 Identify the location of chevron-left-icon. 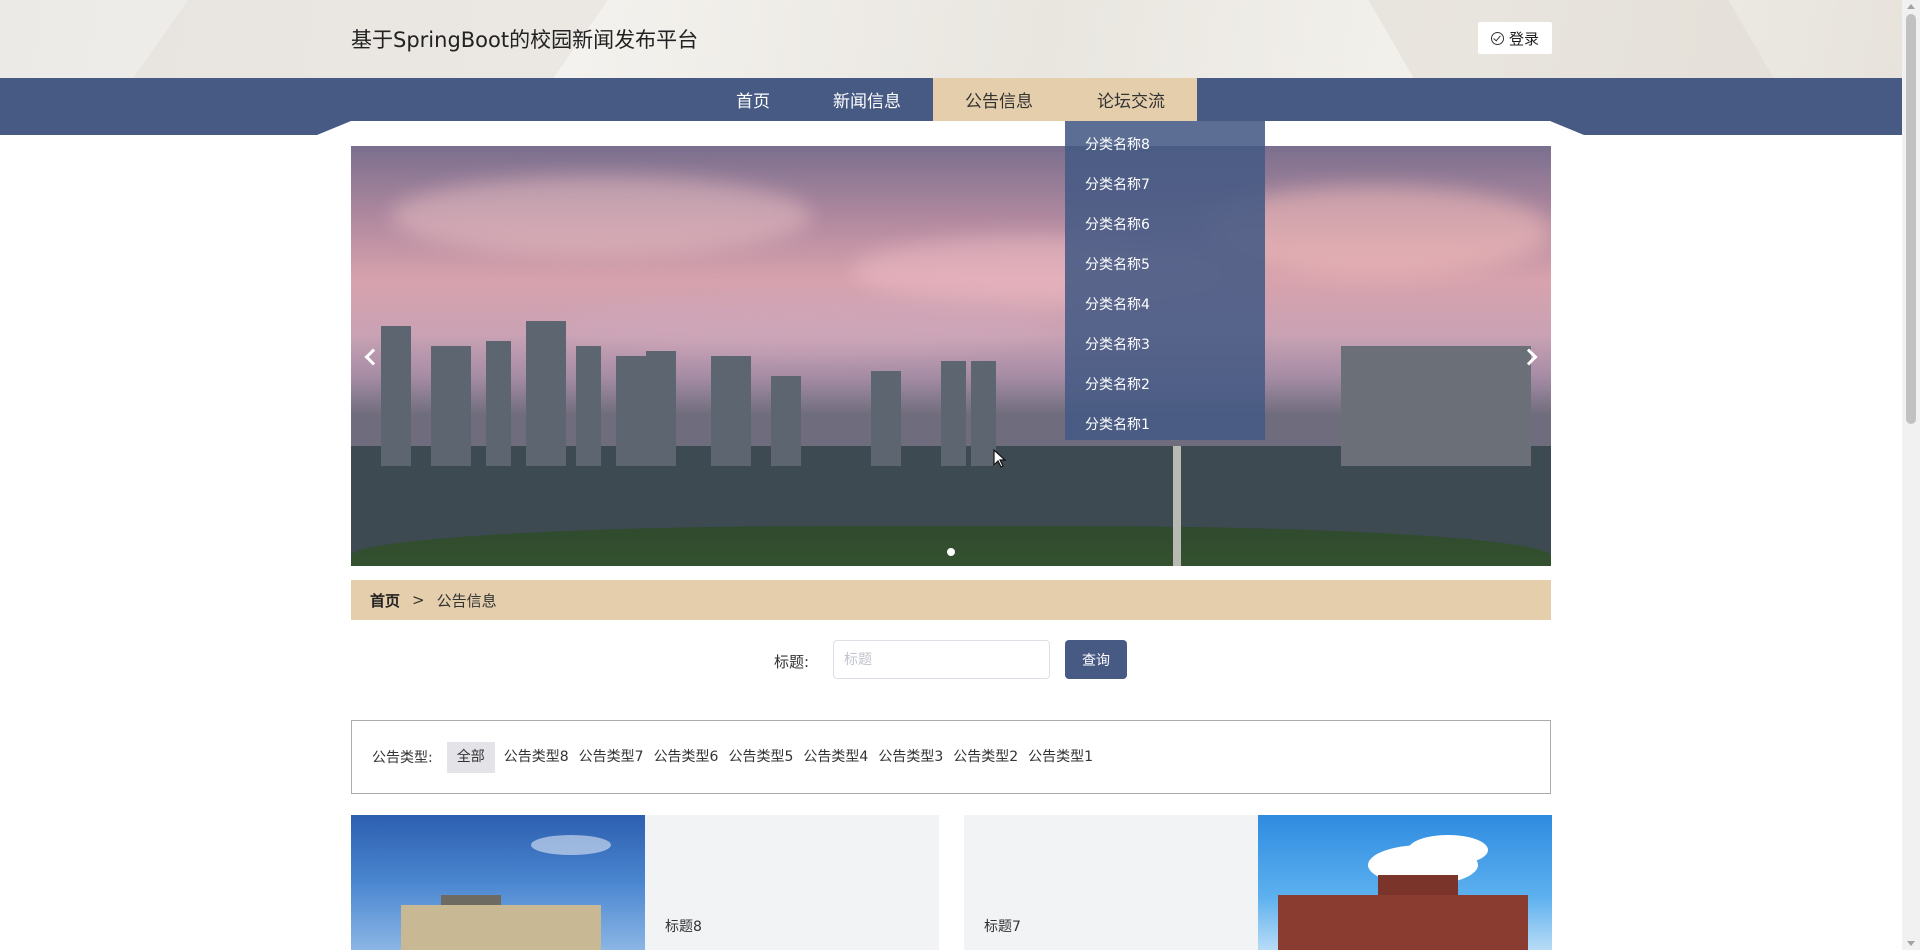
(373, 357).